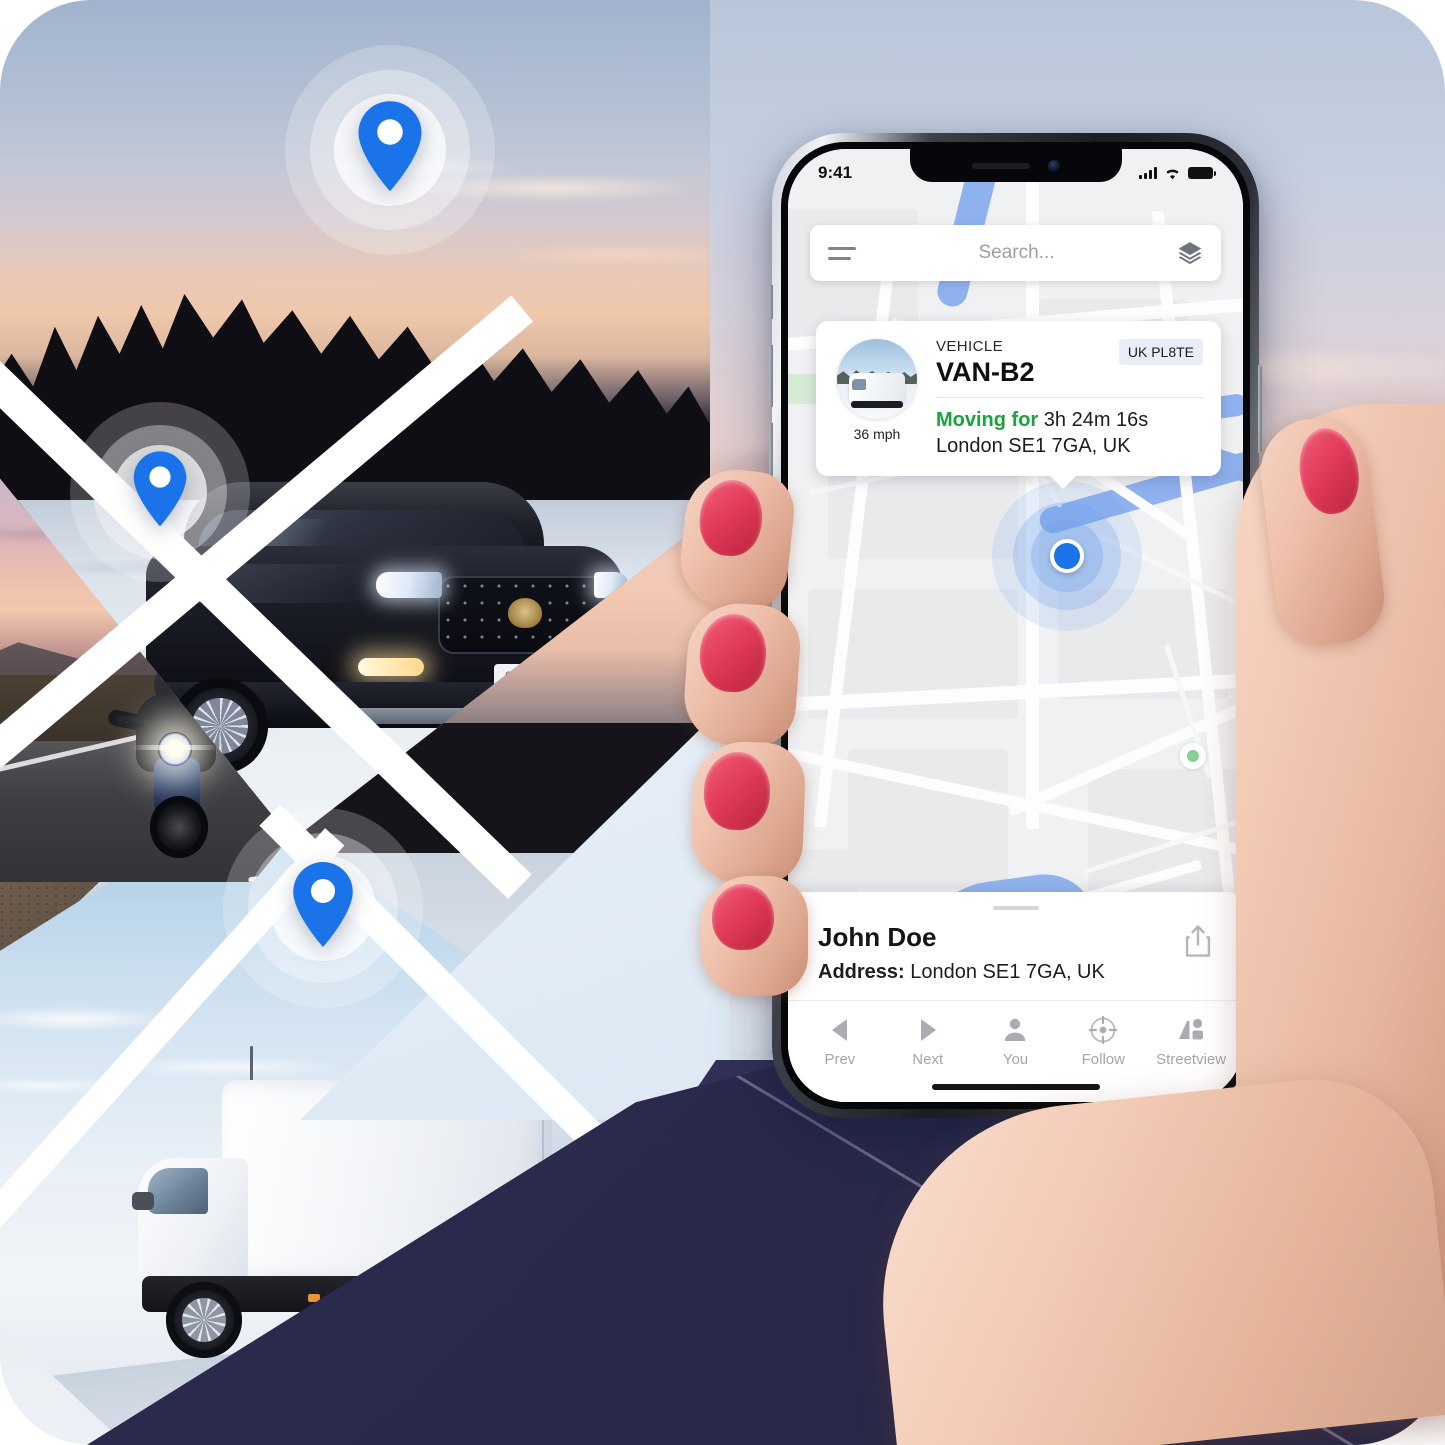  What do you see at coordinates (1015, 1059) in the screenshot?
I see `tab-label: You` at bounding box center [1015, 1059].